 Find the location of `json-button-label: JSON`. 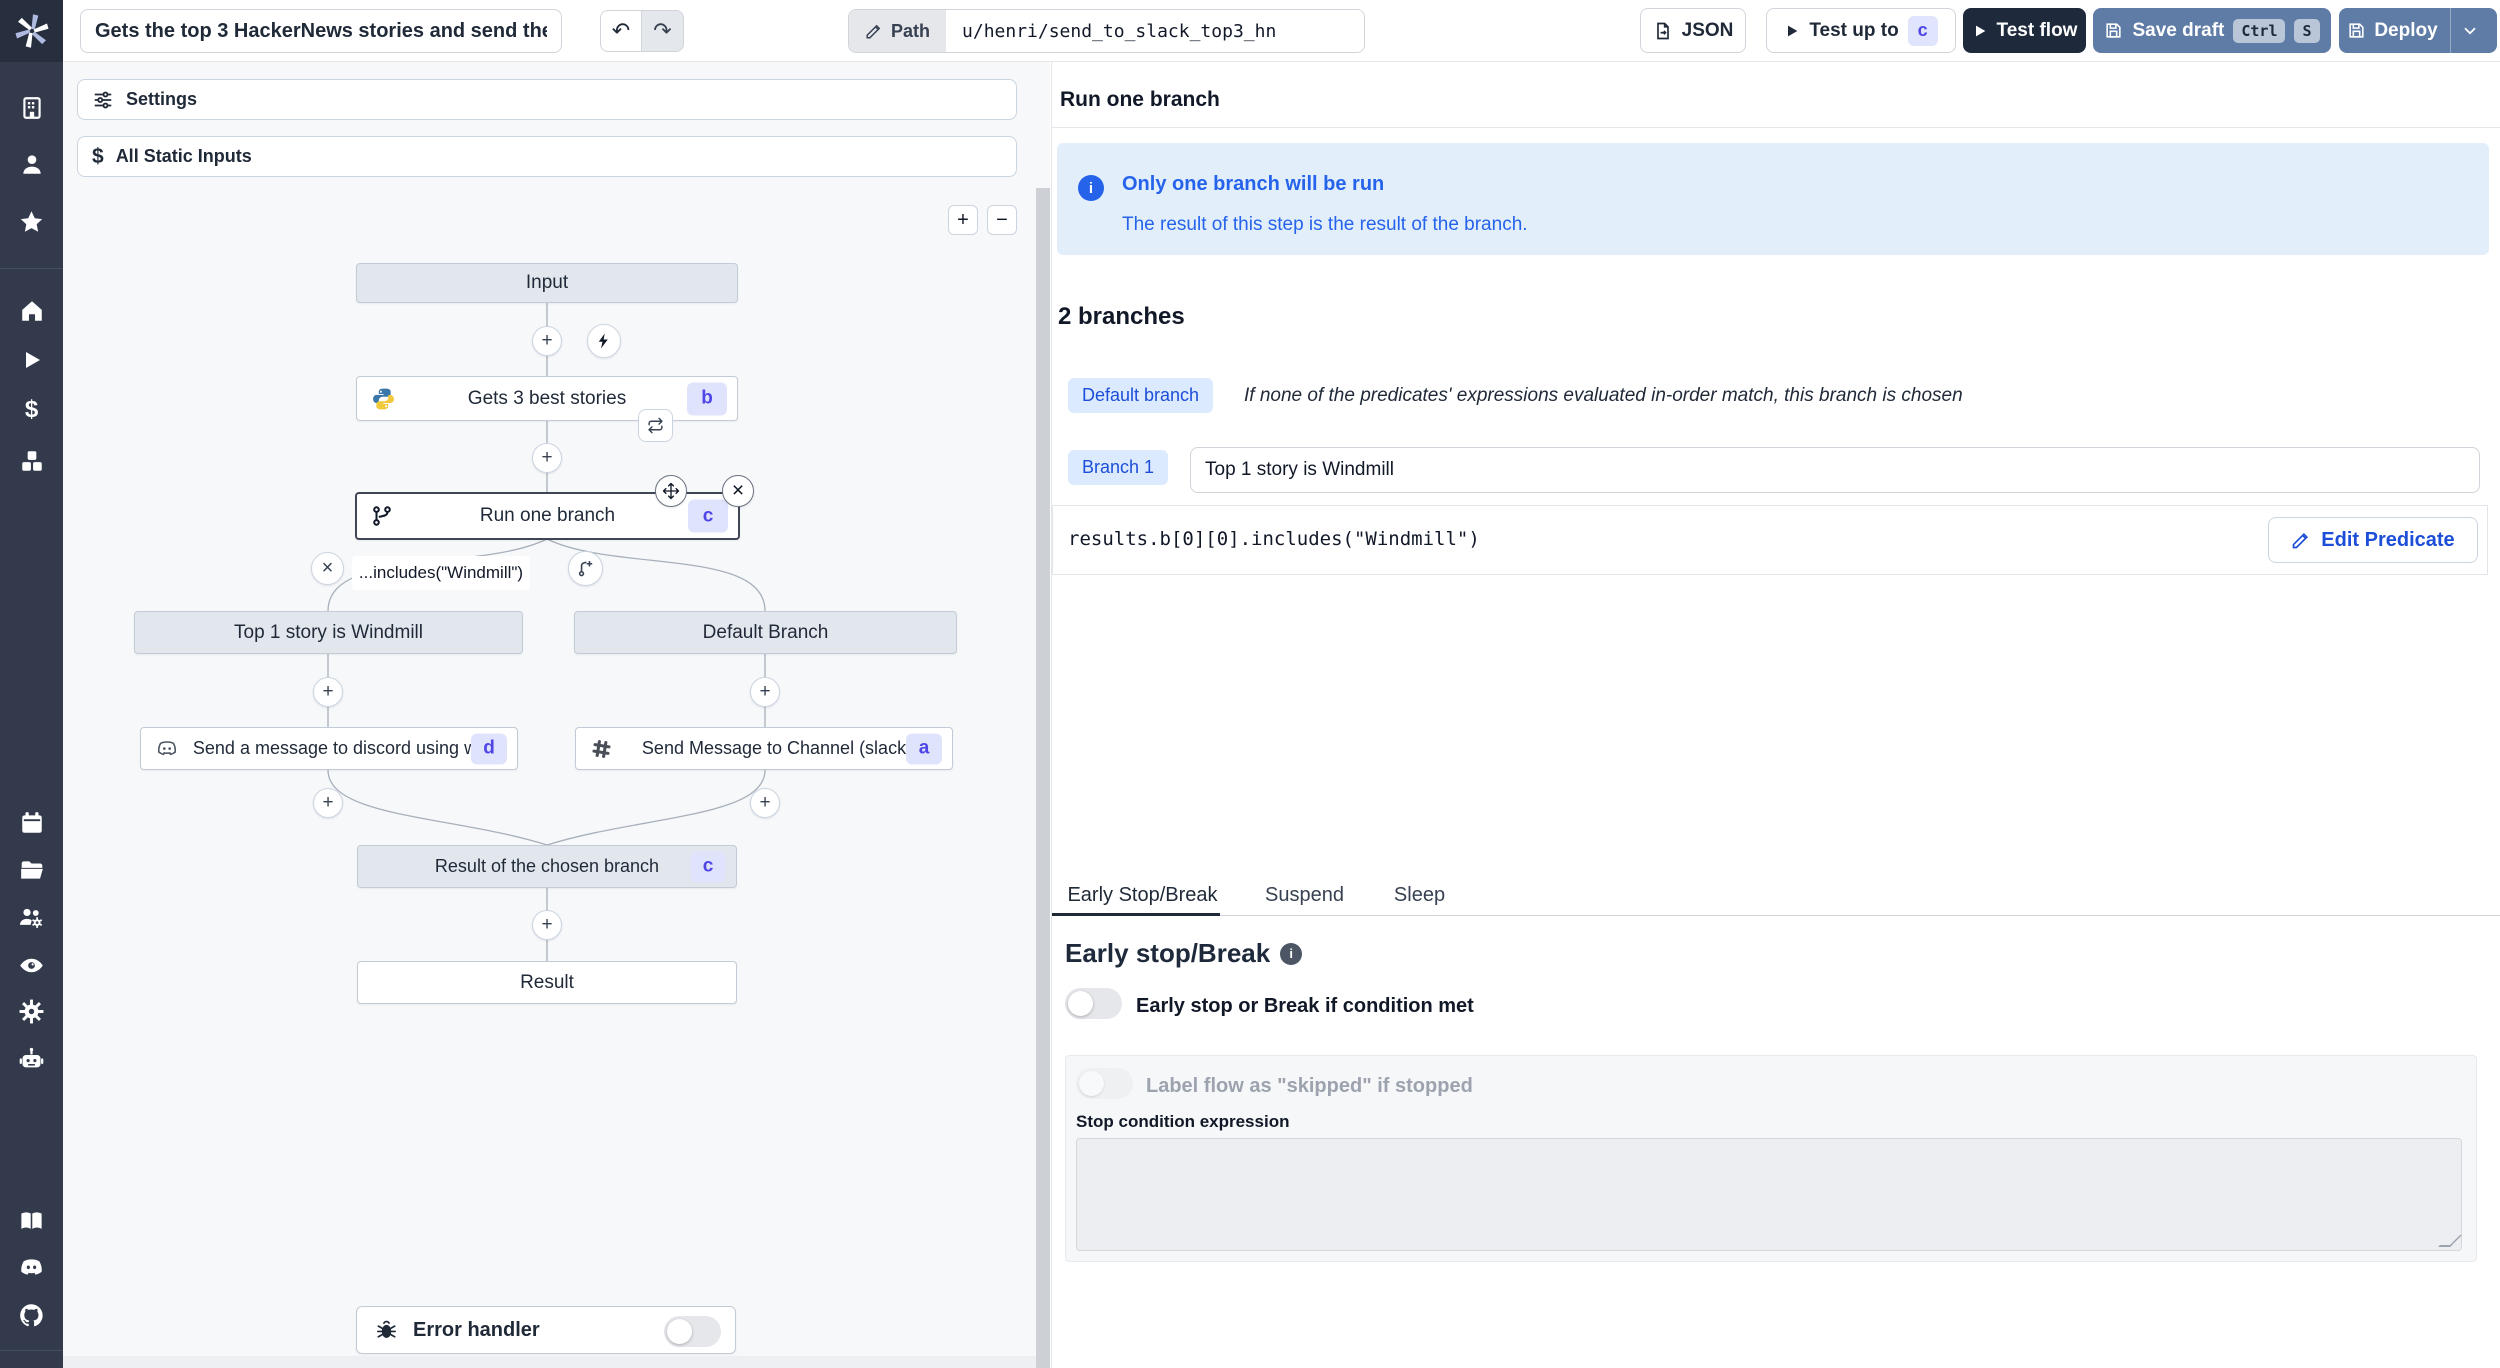

json-button-label: JSON is located at coordinates (1707, 30).